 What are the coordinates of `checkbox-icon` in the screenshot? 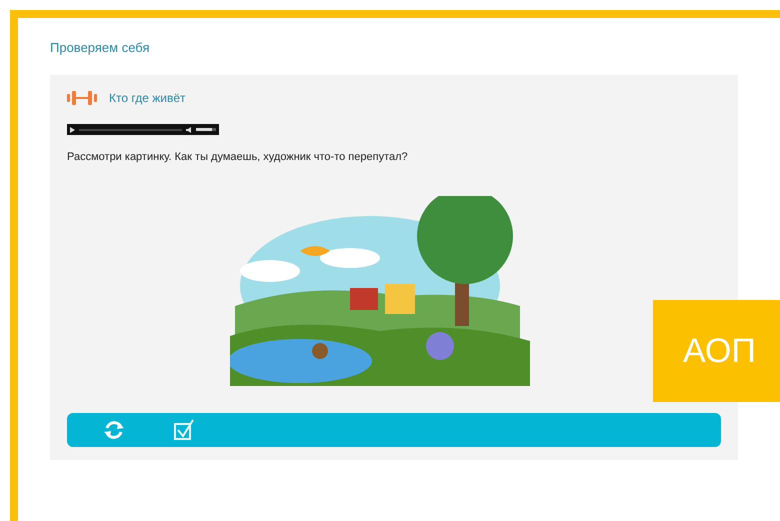 It's located at (184, 430).